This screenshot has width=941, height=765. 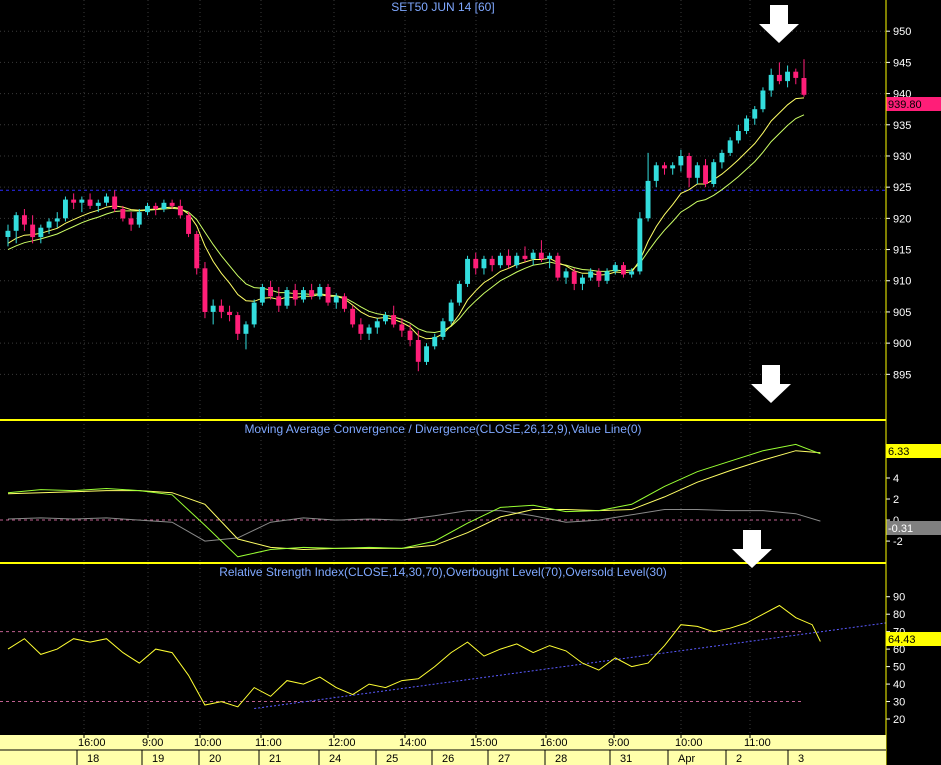 What do you see at coordinates (484, 743) in the screenshot?
I see `time-tick-label: 15:00` at bounding box center [484, 743].